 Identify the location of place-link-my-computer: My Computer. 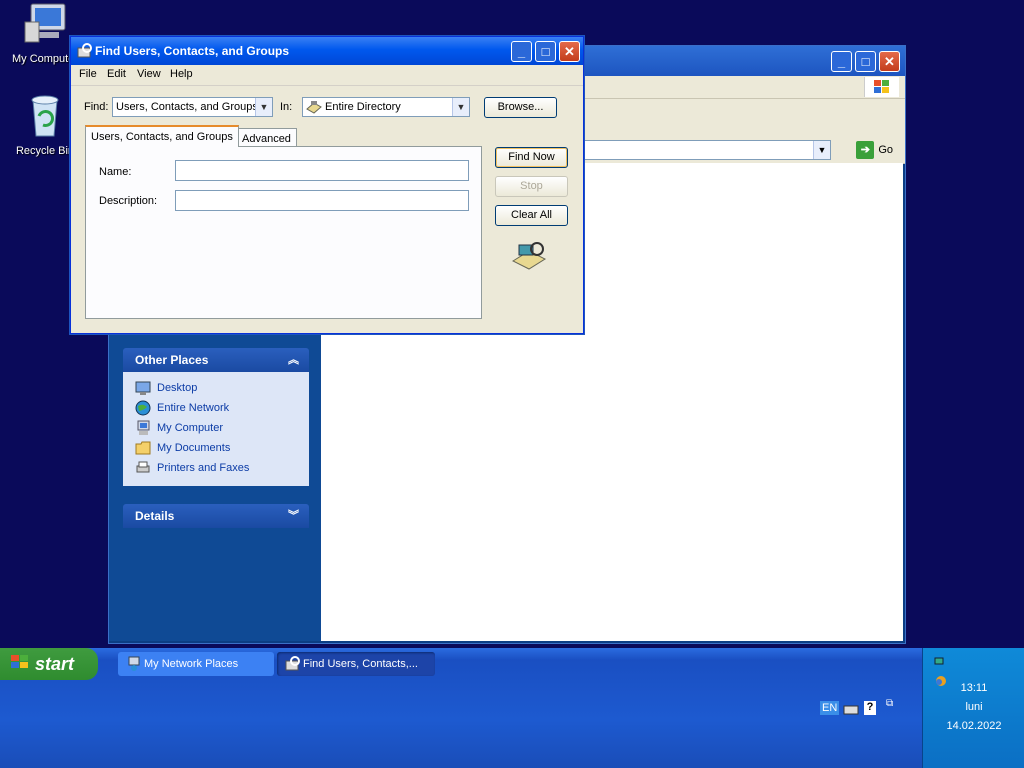
(222, 428).